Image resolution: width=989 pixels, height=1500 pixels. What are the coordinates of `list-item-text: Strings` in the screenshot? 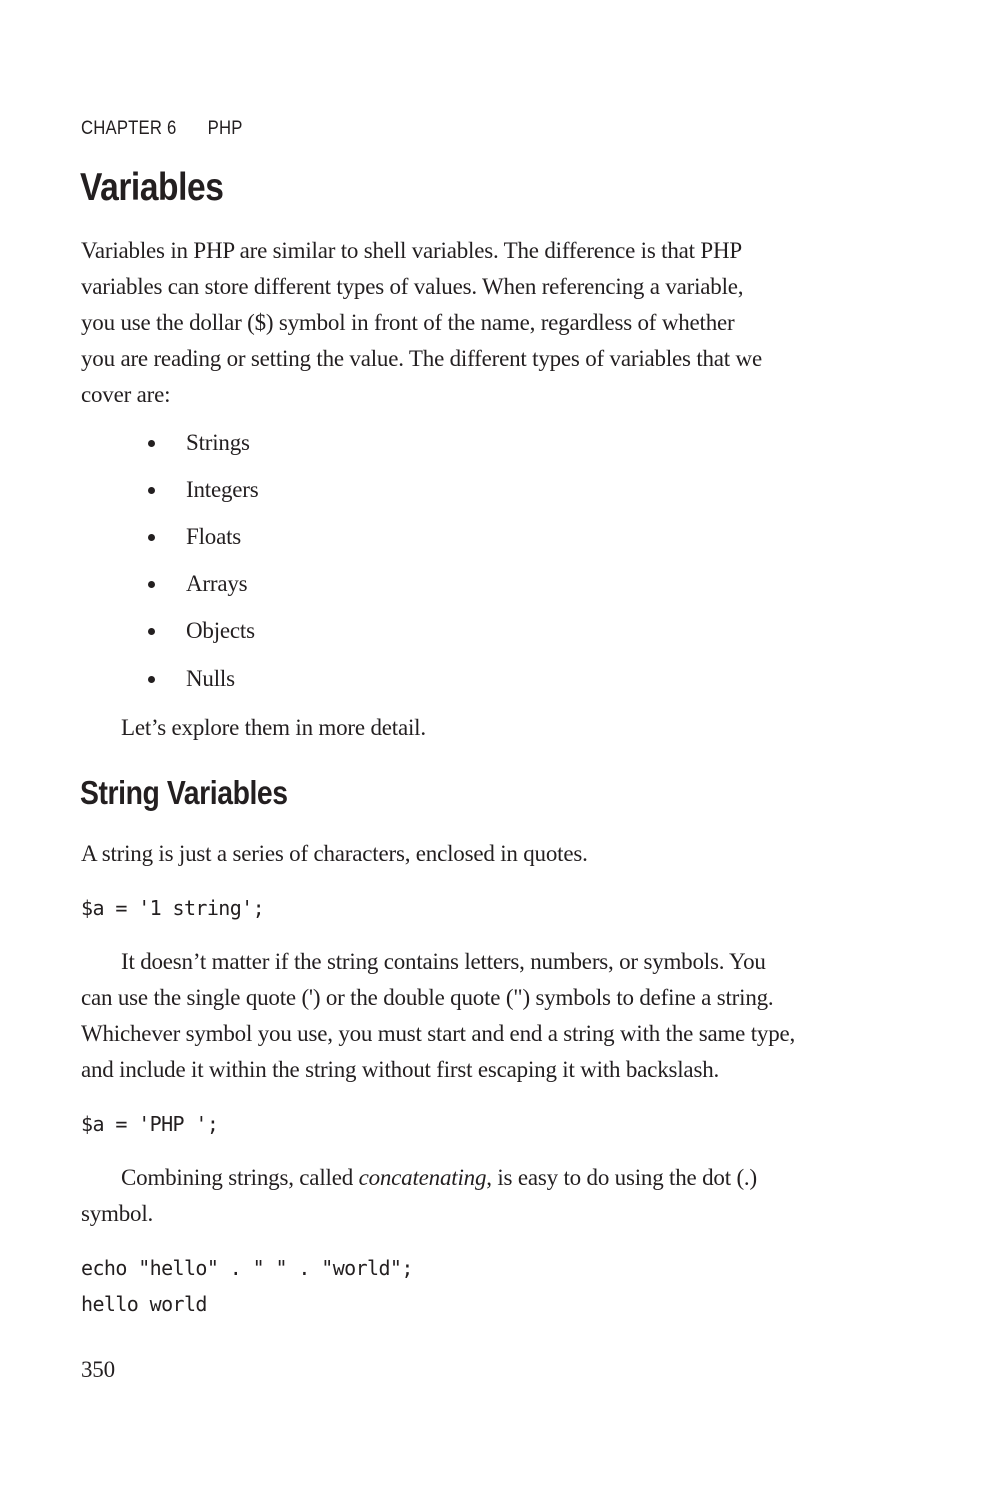 It's located at (218, 442).